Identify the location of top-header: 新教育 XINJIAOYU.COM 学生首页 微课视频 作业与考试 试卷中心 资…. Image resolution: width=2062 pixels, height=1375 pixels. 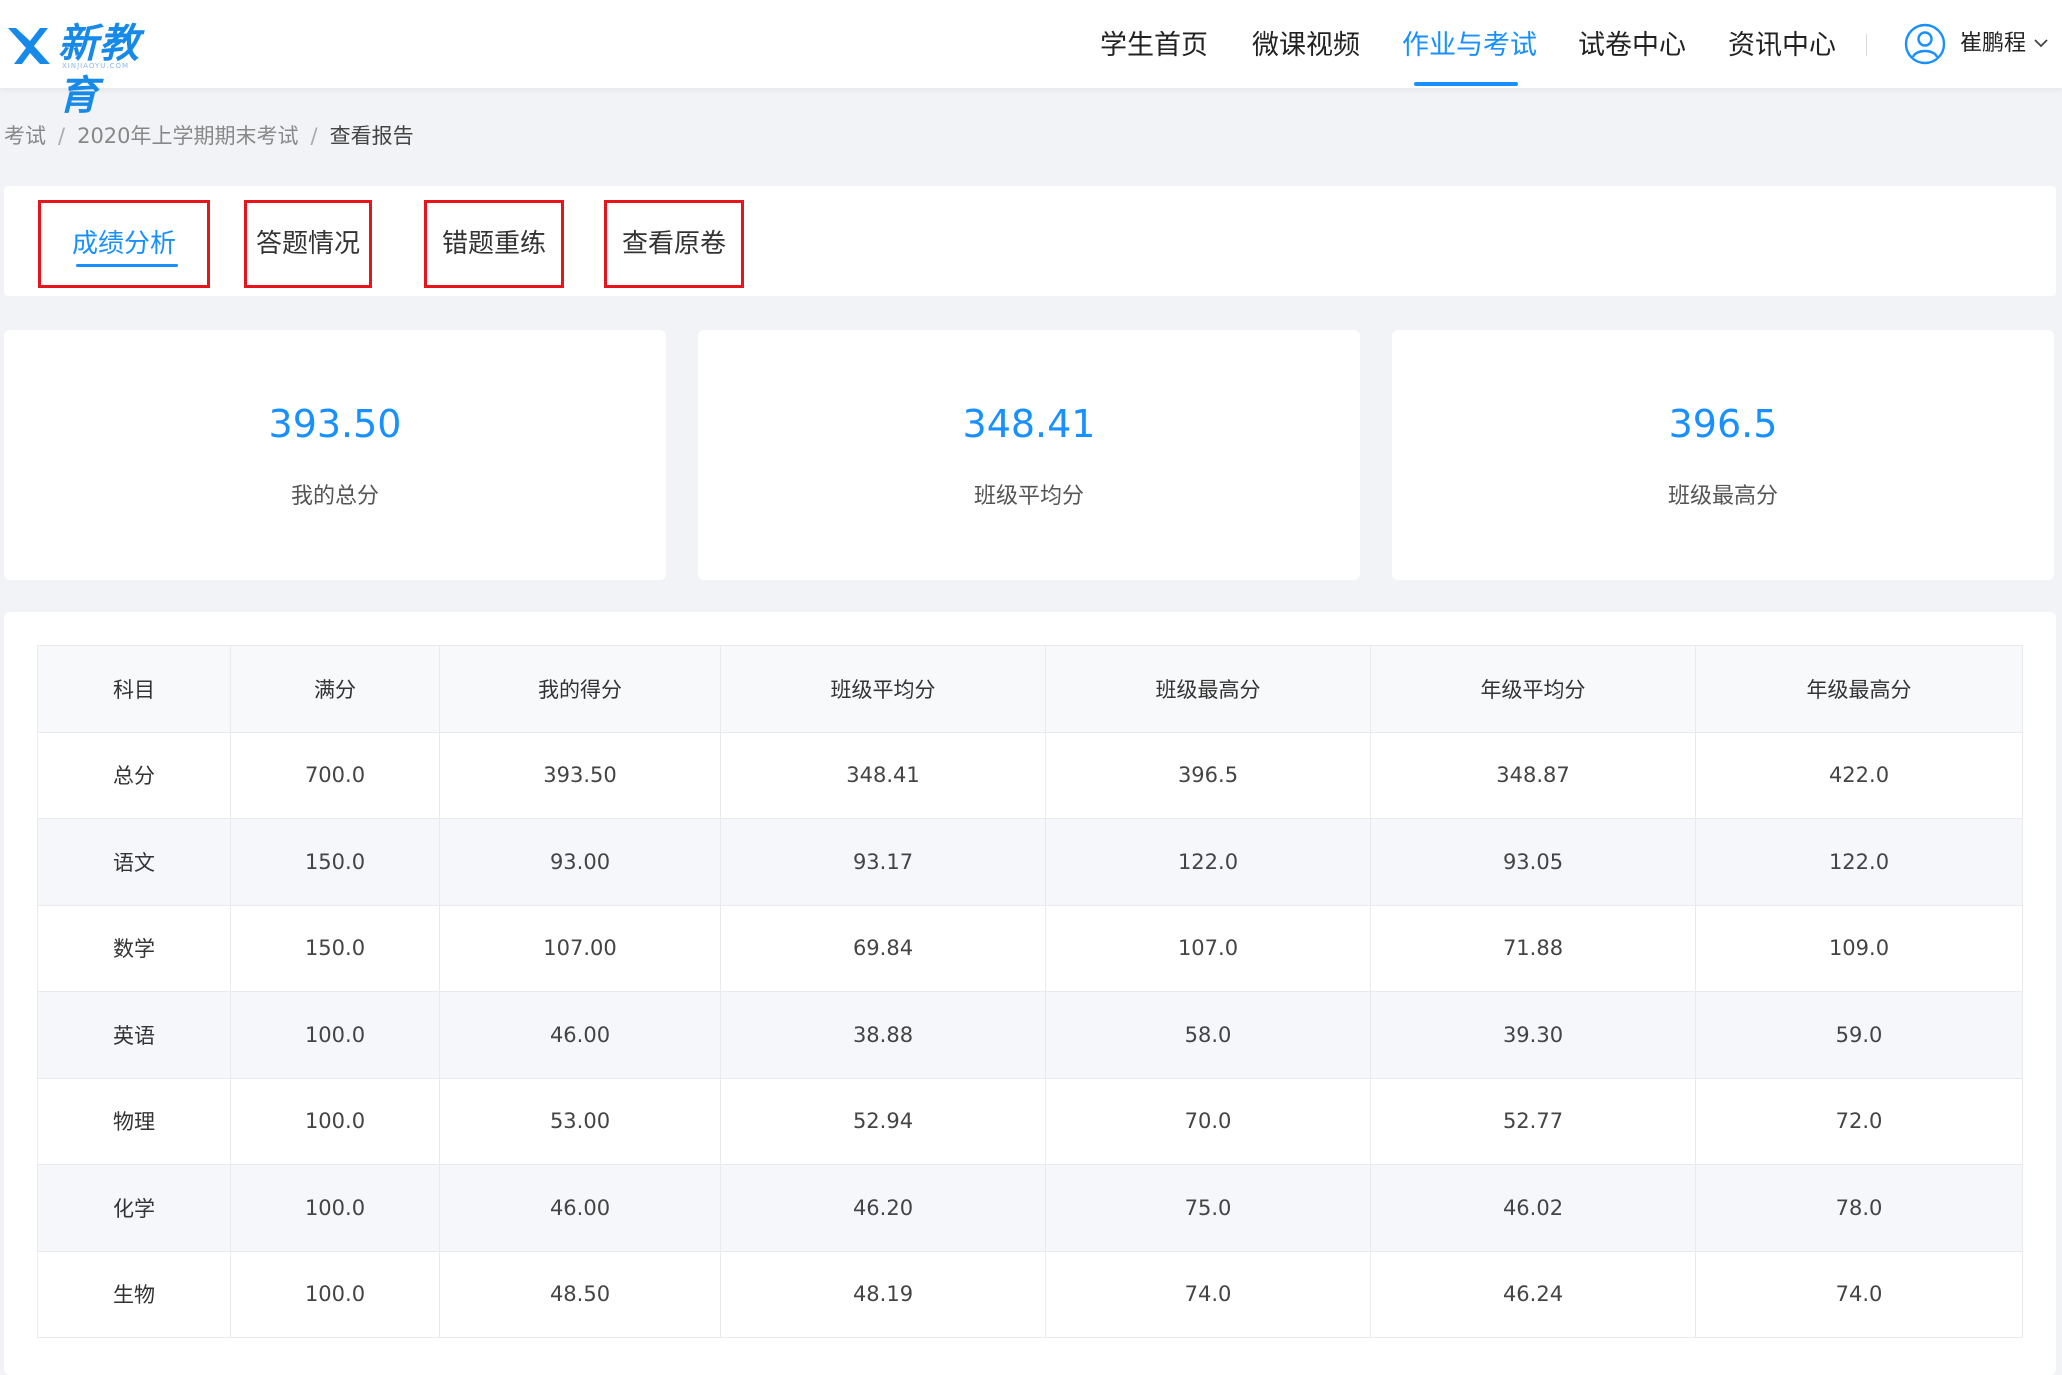
(1031, 59).